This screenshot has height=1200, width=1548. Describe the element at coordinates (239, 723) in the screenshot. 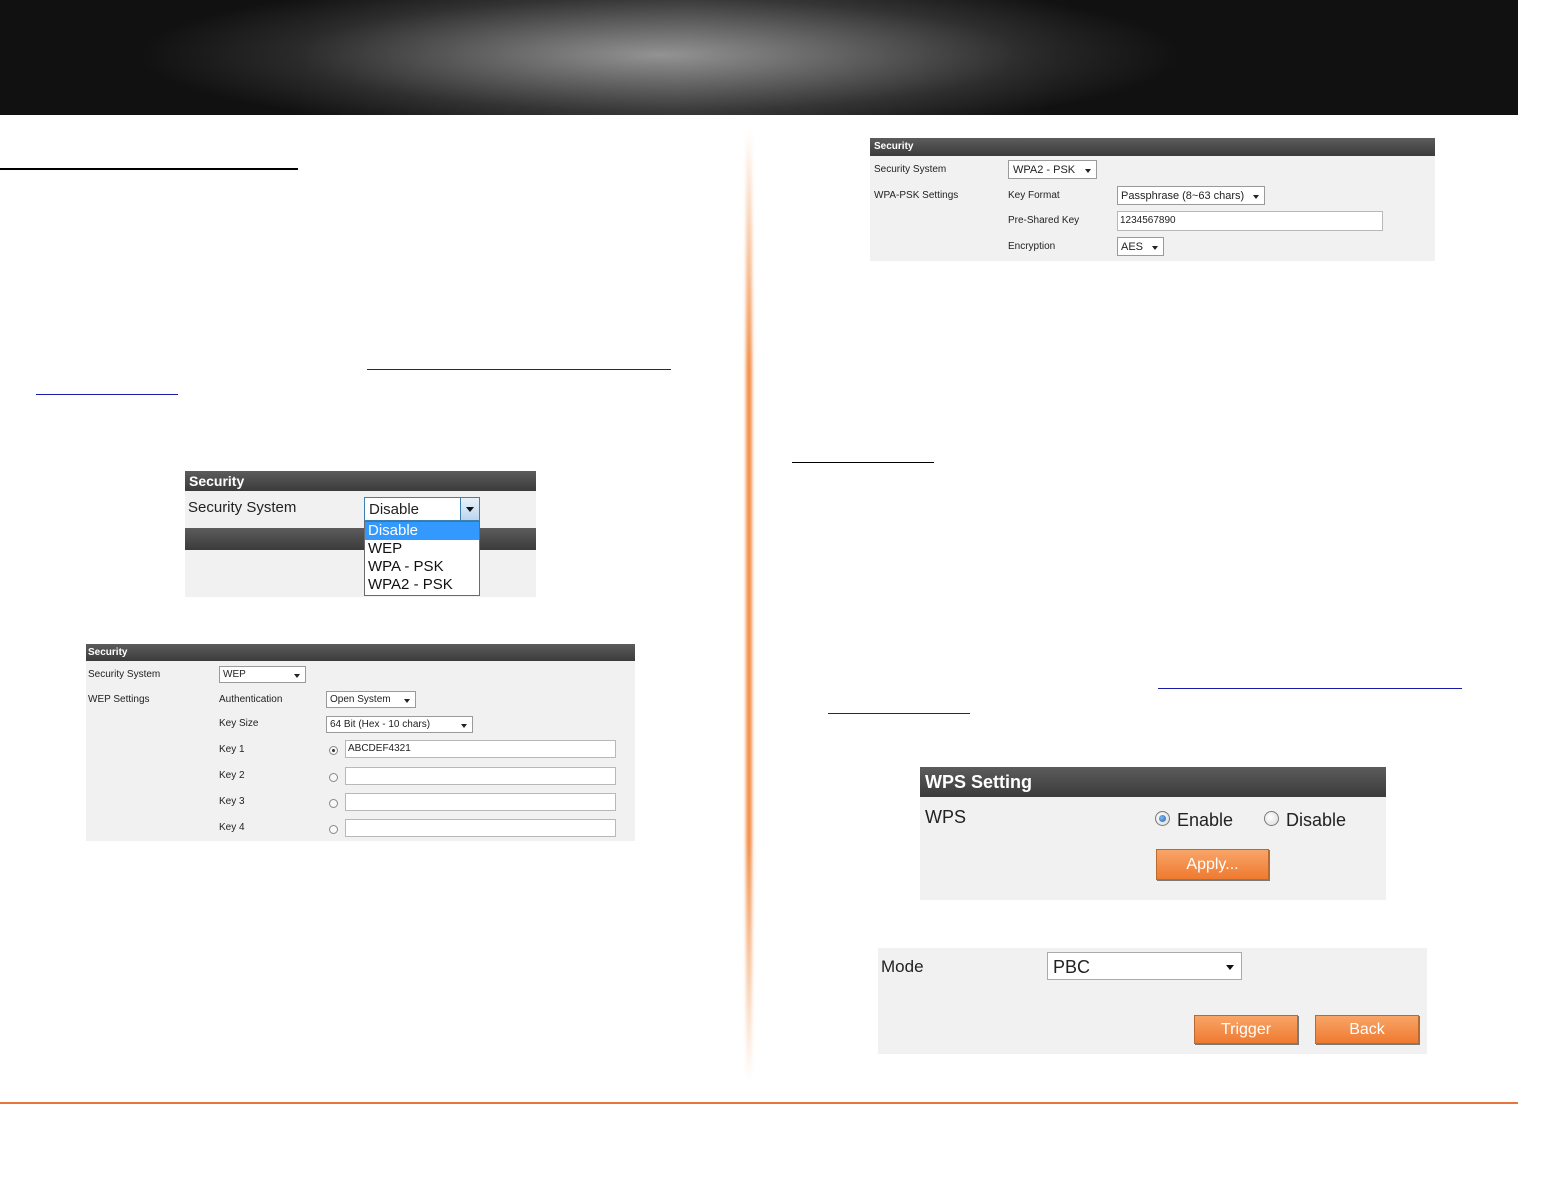

I see `key-size-label: Key Size` at that location.